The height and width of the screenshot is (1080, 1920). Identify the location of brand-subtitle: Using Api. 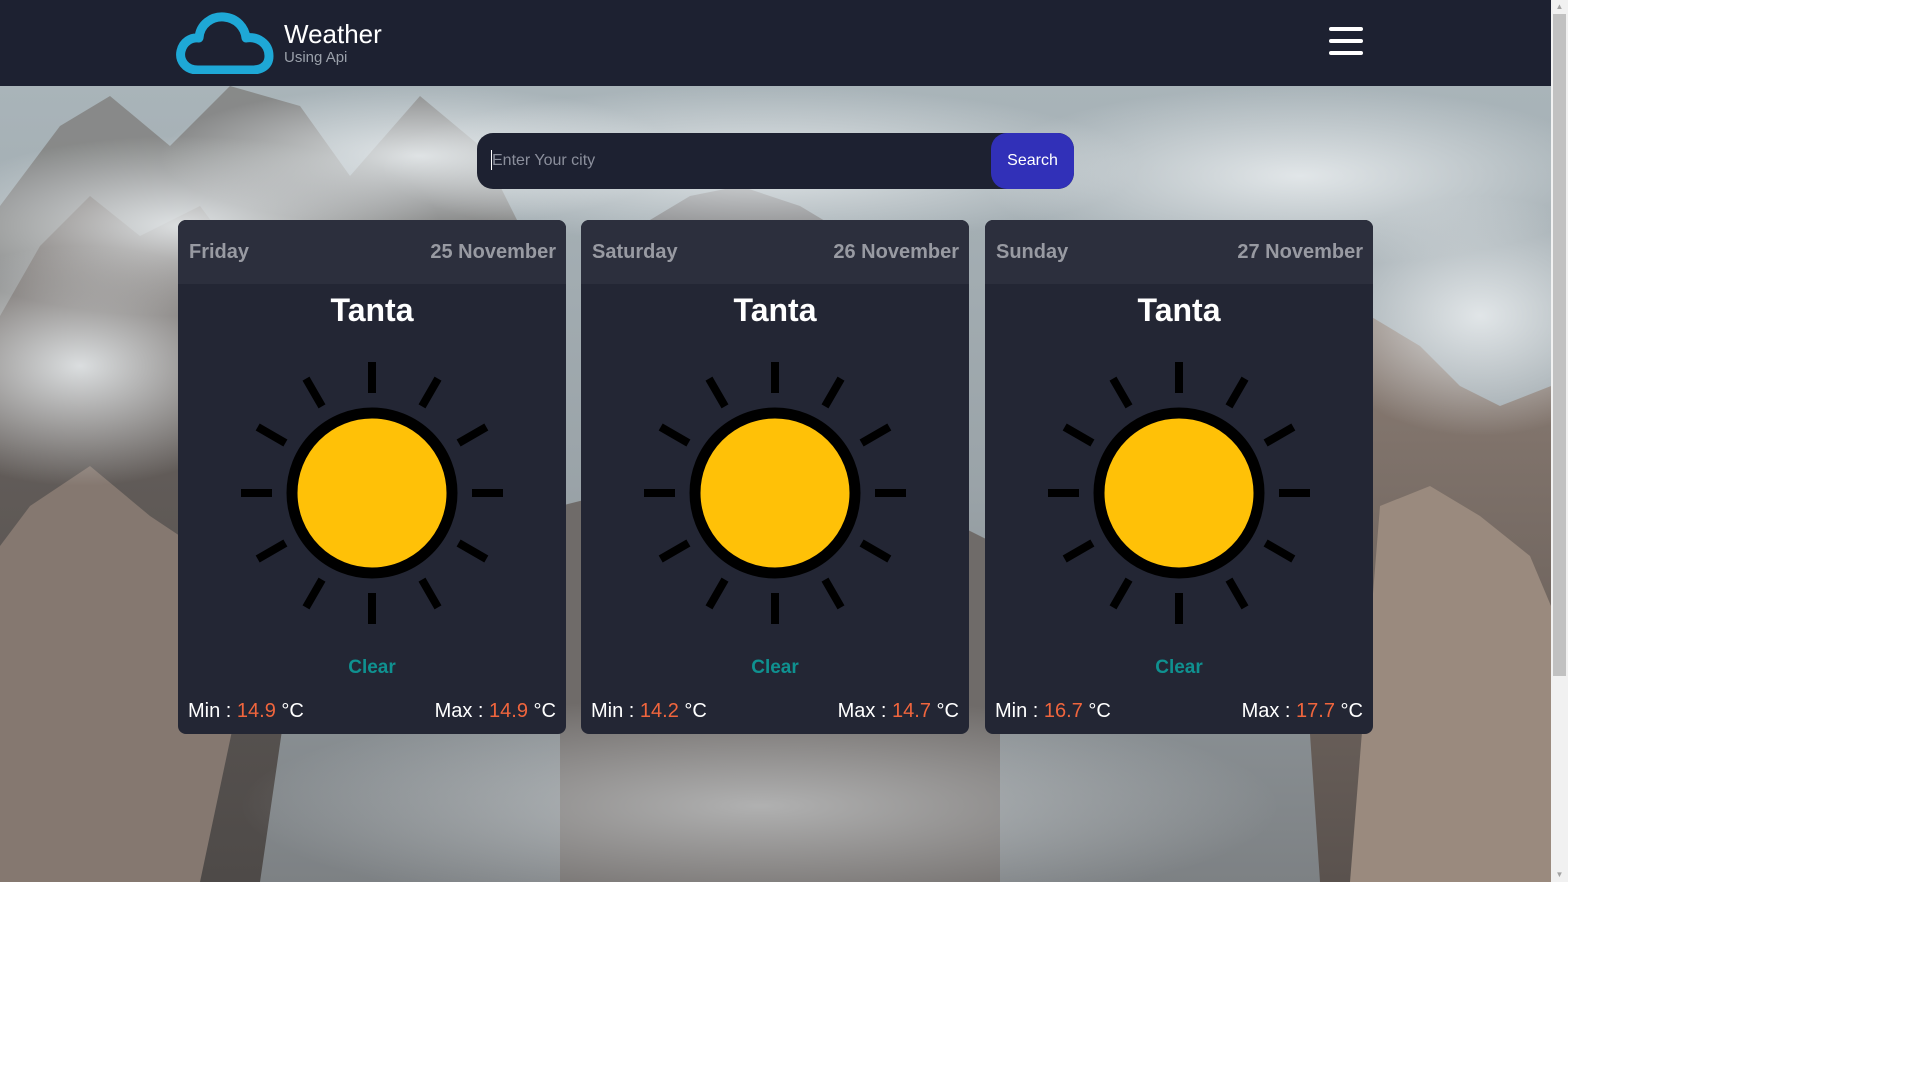
(316, 57).